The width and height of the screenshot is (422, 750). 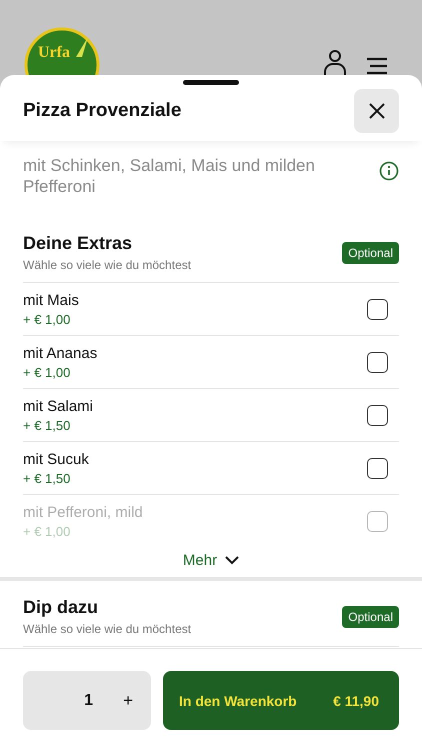 I want to click on close-icon, so click(x=377, y=111).